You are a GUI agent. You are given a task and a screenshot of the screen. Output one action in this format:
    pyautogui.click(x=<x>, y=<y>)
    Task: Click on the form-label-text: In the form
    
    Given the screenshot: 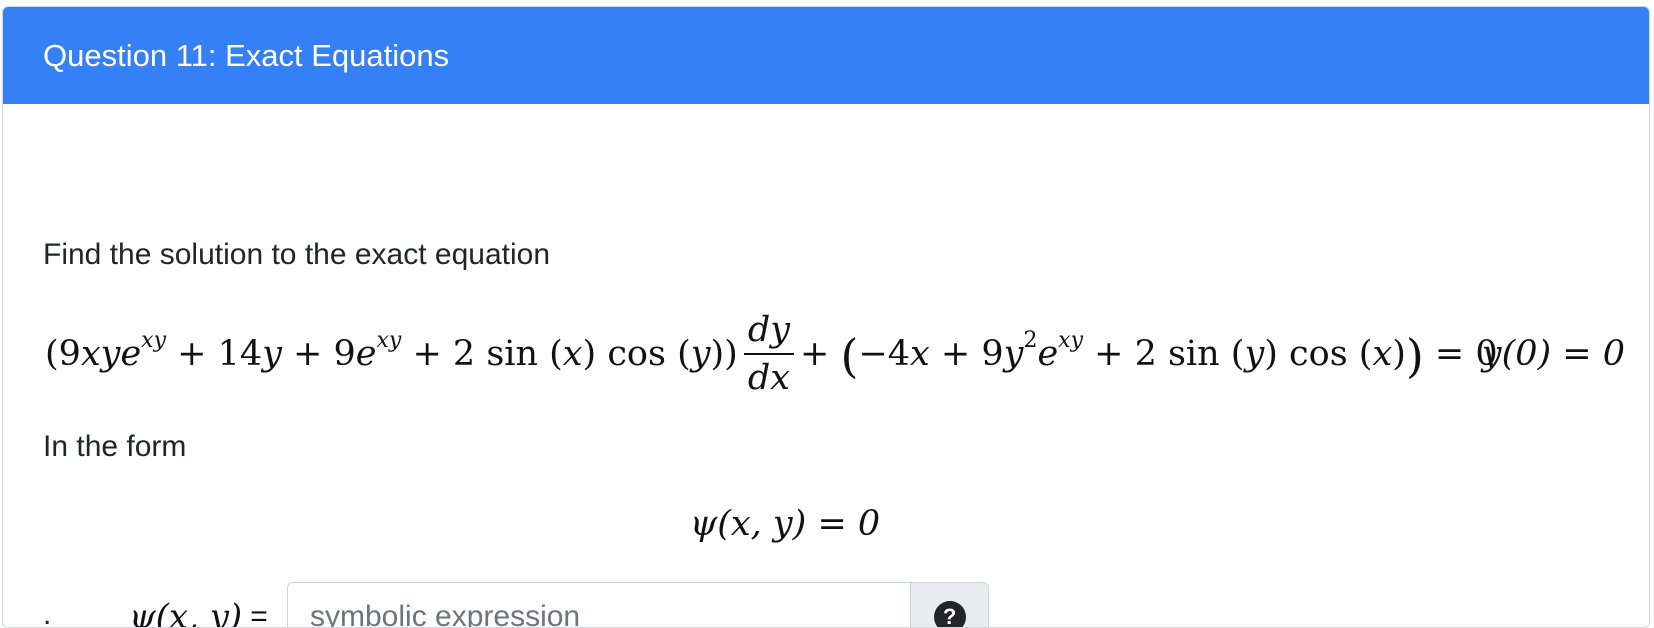 What is the action you would take?
    pyautogui.click(x=115, y=446)
    